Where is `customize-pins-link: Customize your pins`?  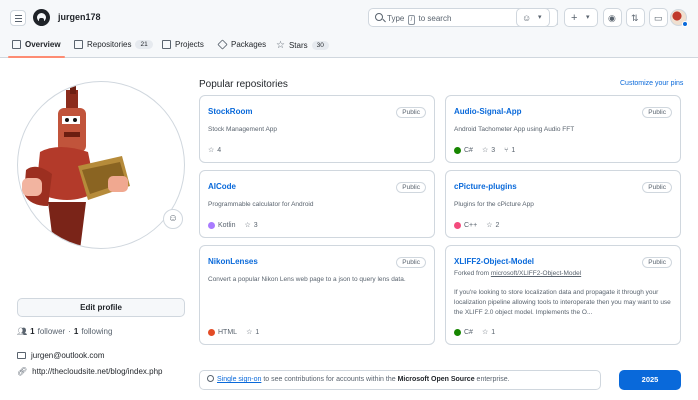
customize-pins-link: Customize your pins is located at coordinates (651, 83).